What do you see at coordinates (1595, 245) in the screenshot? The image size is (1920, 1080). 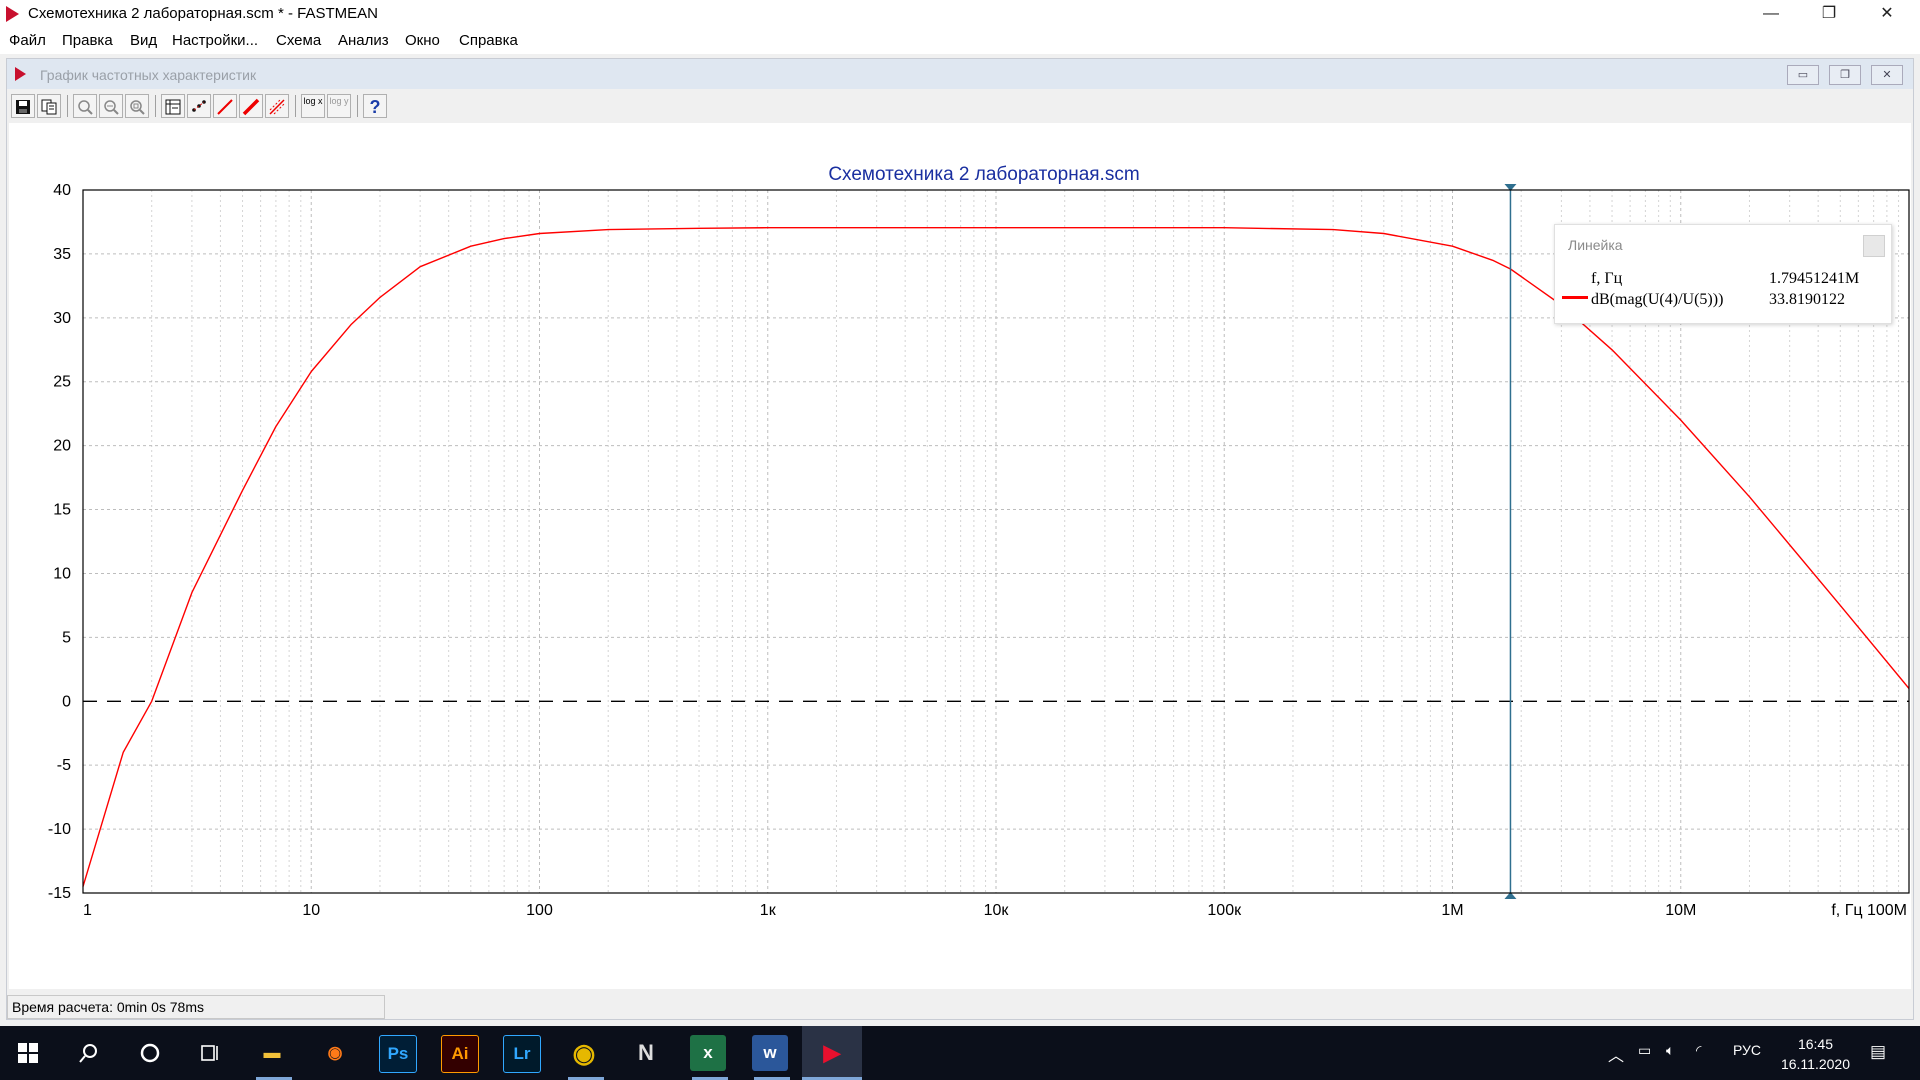 I see `readout-title: Линейка` at bounding box center [1595, 245].